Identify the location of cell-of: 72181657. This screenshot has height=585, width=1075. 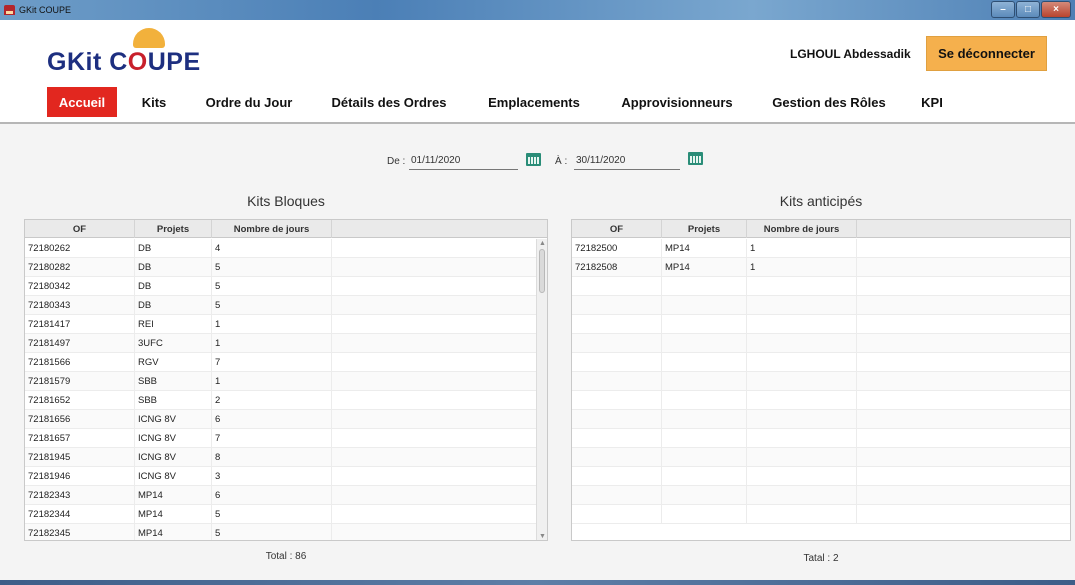
(80, 438).